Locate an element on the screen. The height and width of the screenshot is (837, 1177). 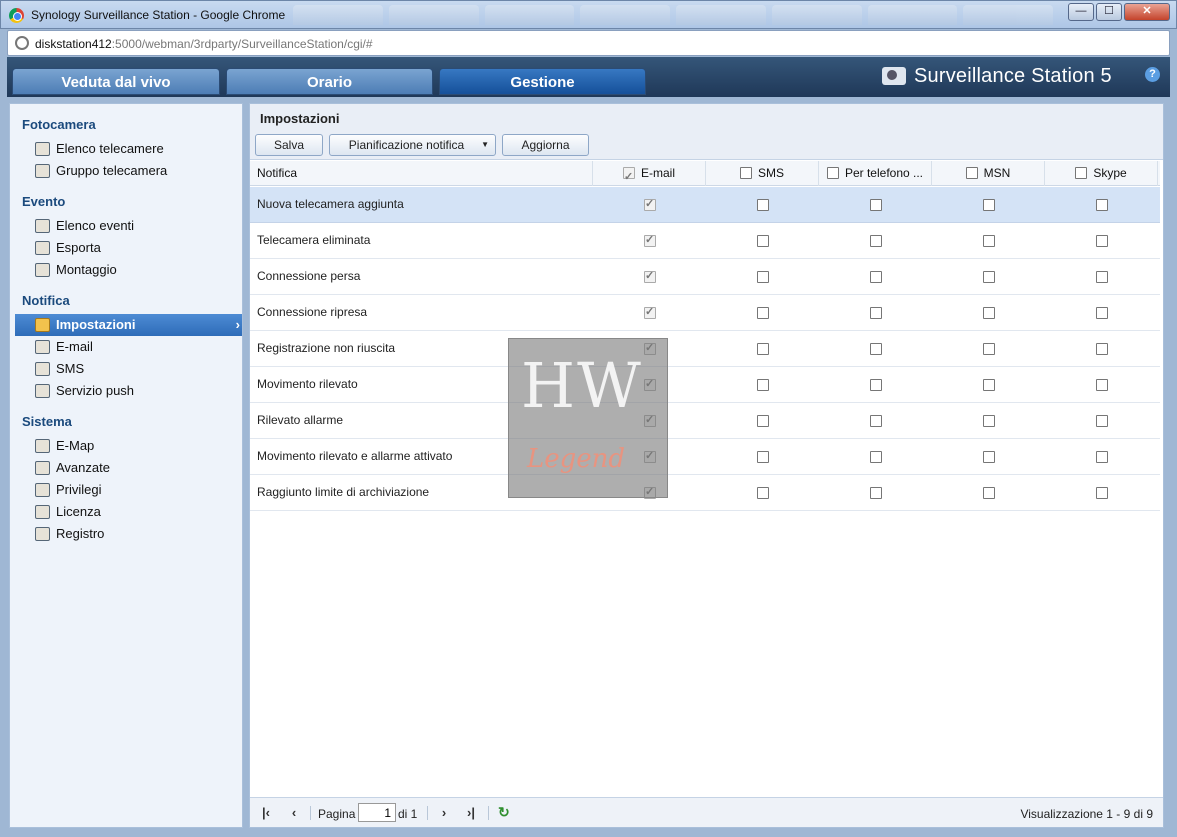
sidebar-item-registro: Registro is located at coordinates (128, 534).